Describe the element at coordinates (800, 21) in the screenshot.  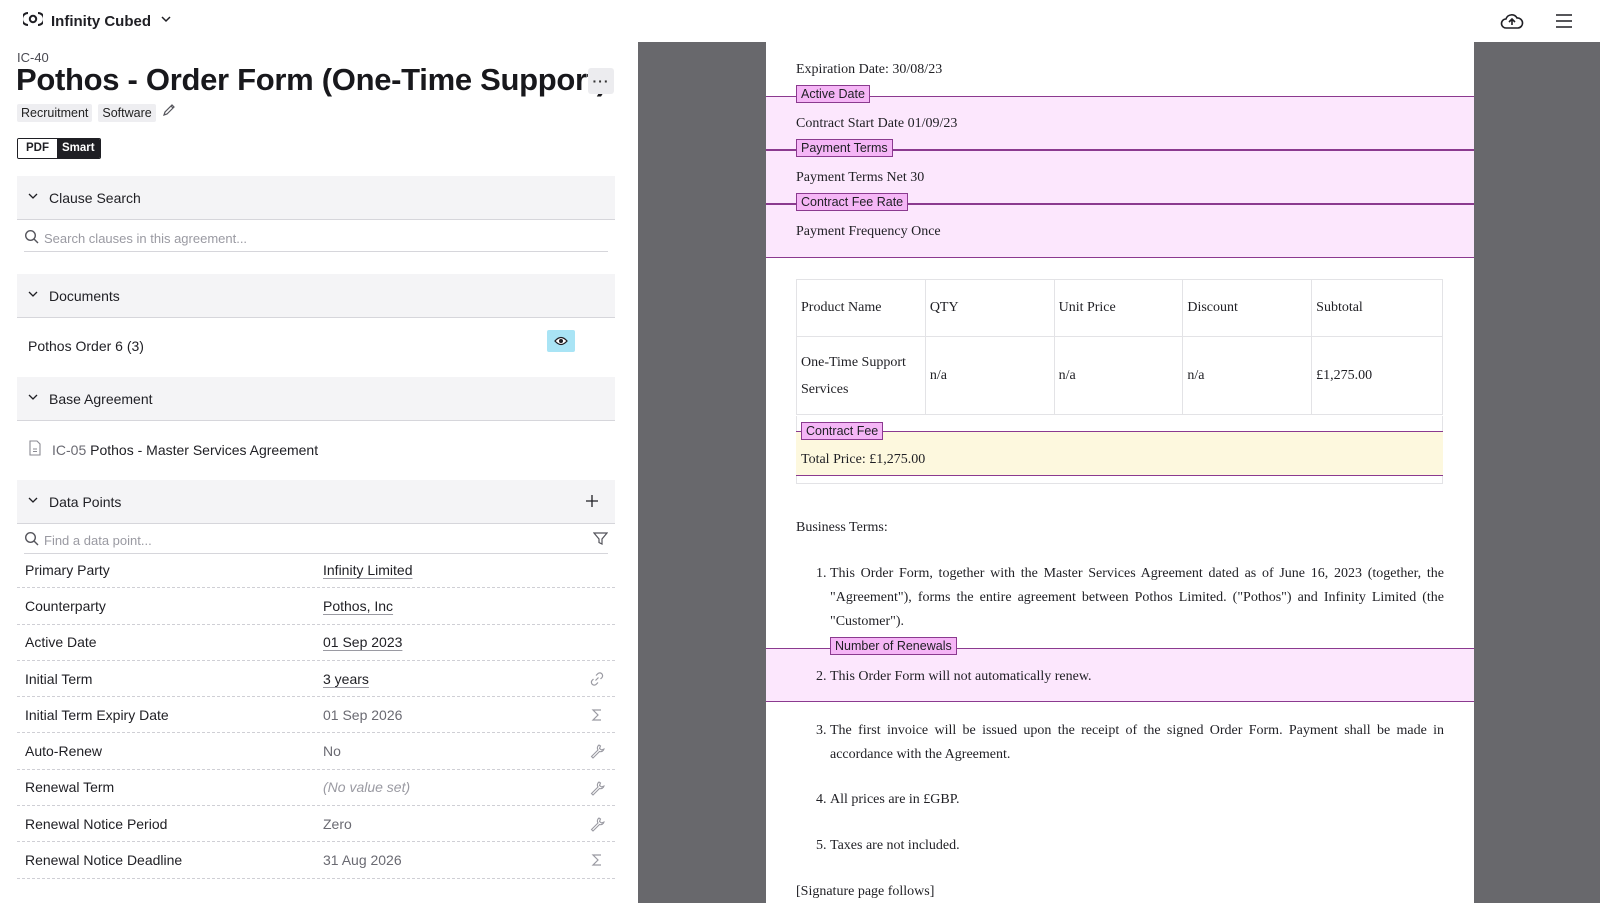
I see `top-bar: Infinity Cubed` at that location.